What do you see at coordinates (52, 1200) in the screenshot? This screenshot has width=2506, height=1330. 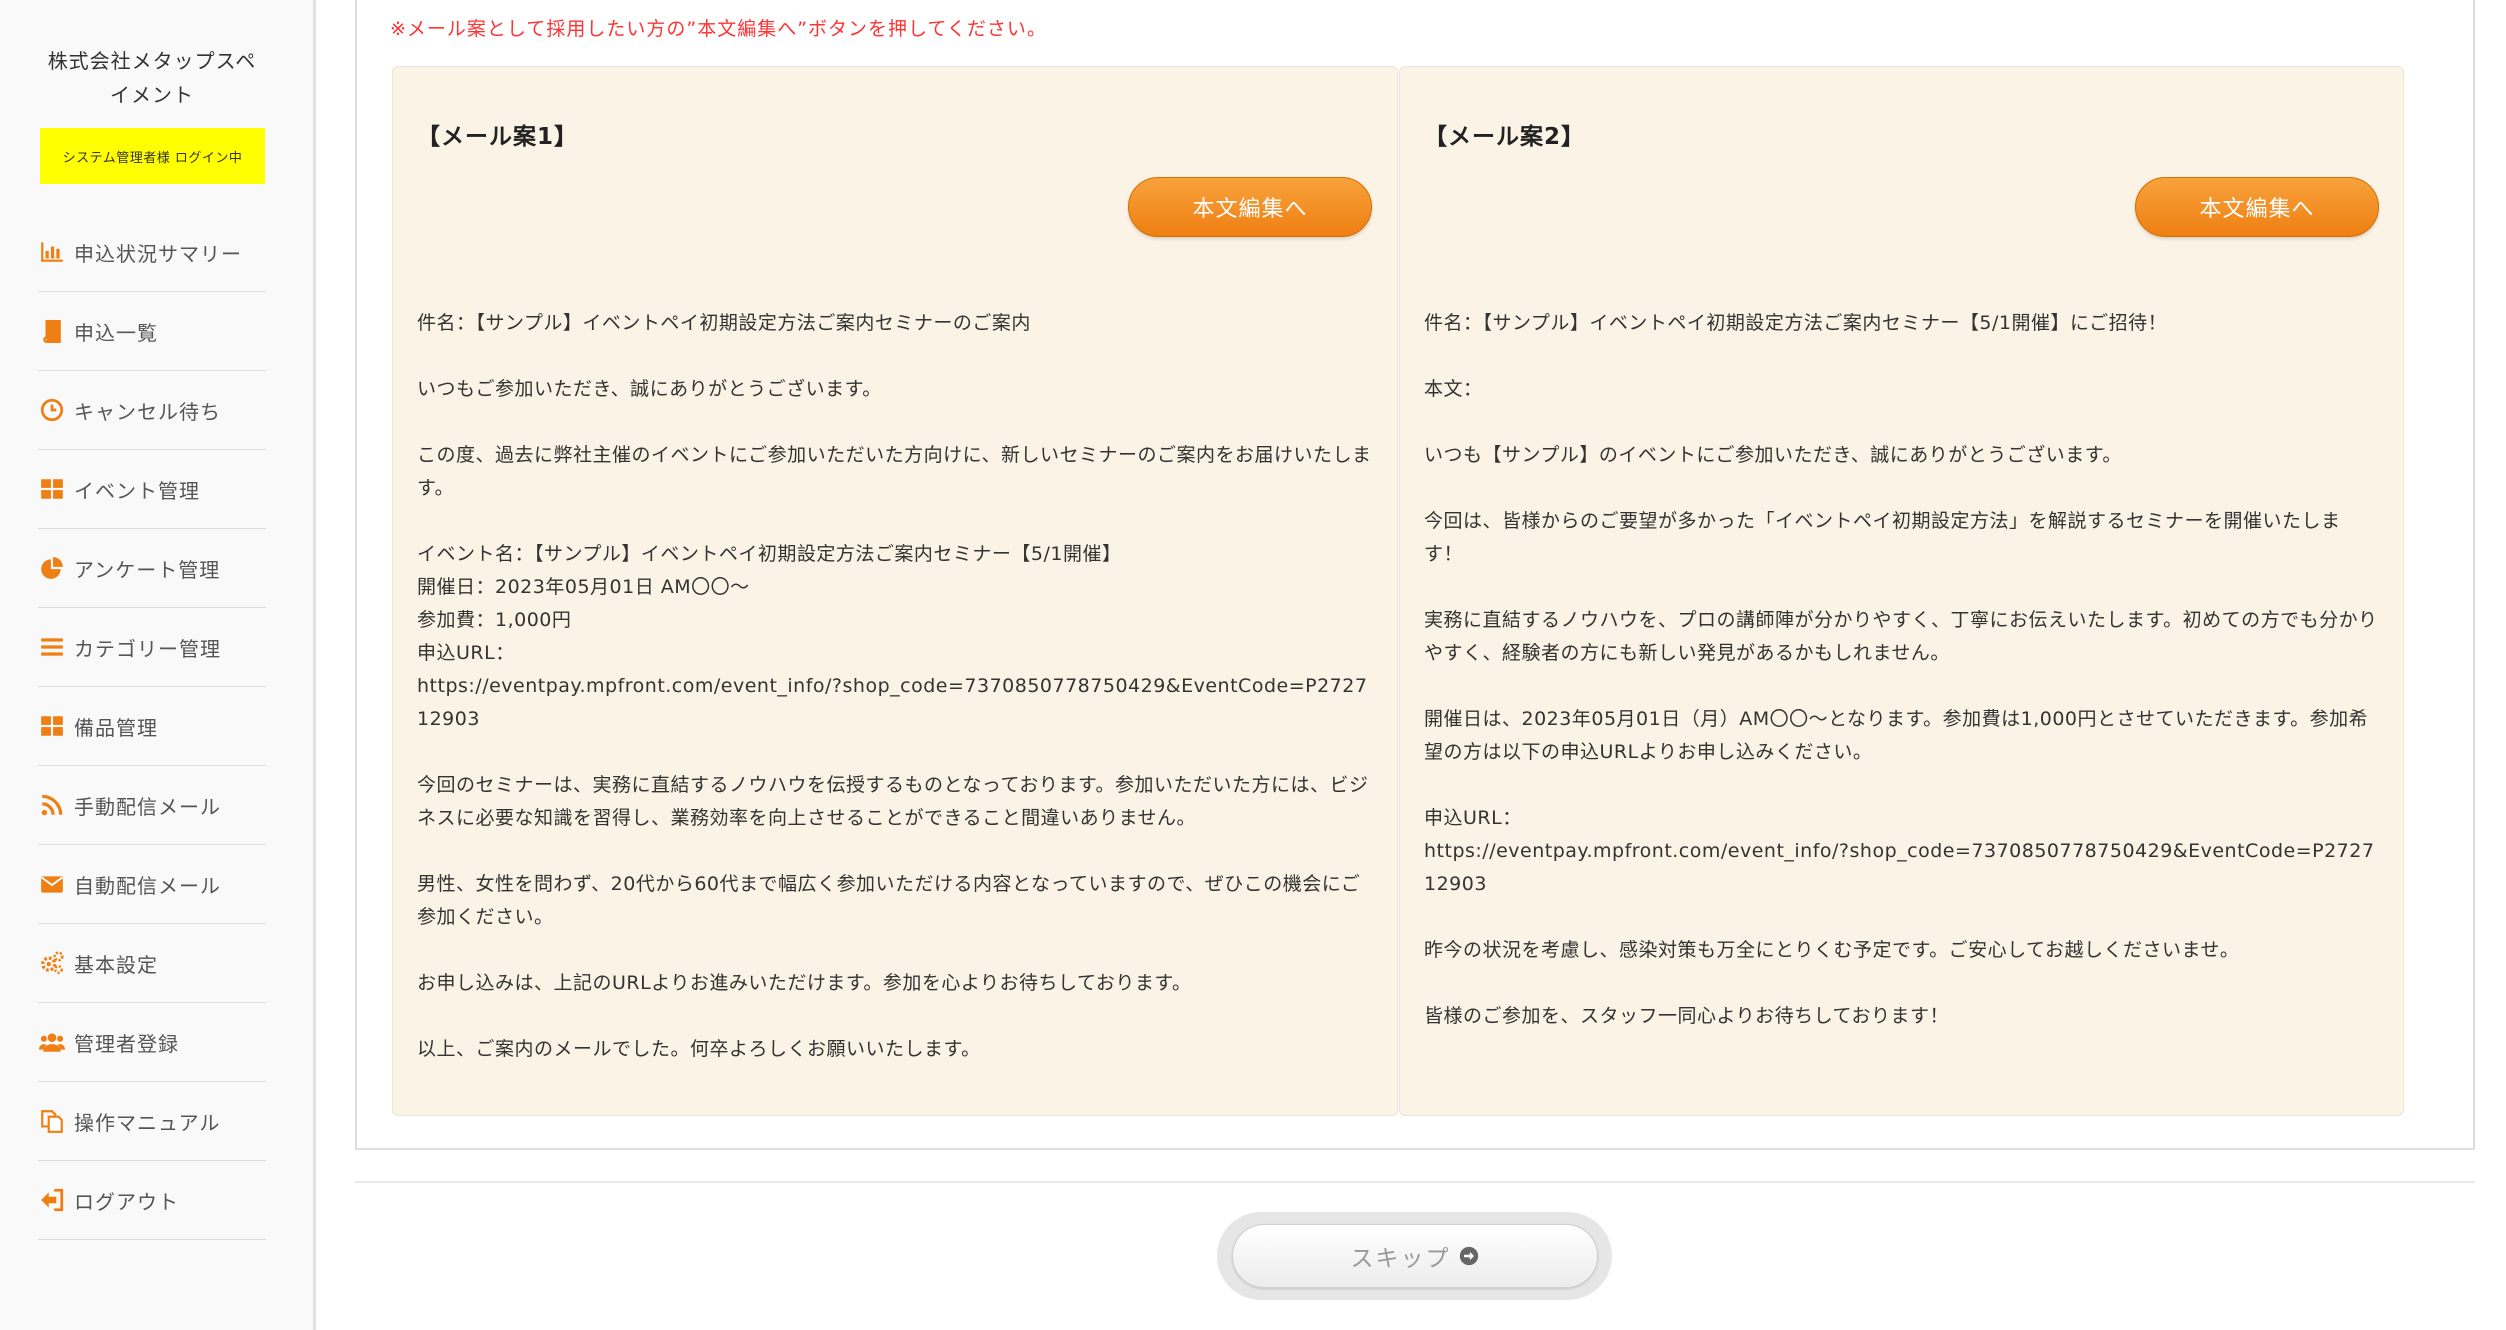 I see `sign-out-icon` at bounding box center [52, 1200].